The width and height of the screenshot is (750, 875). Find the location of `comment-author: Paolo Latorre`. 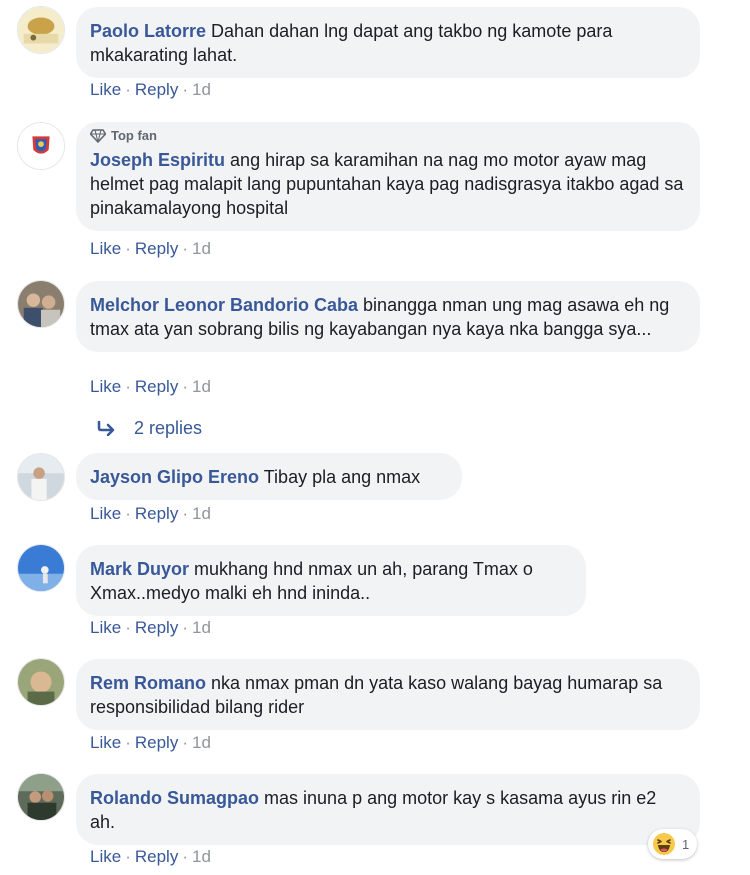

comment-author: Paolo Latorre is located at coordinates (148, 31).